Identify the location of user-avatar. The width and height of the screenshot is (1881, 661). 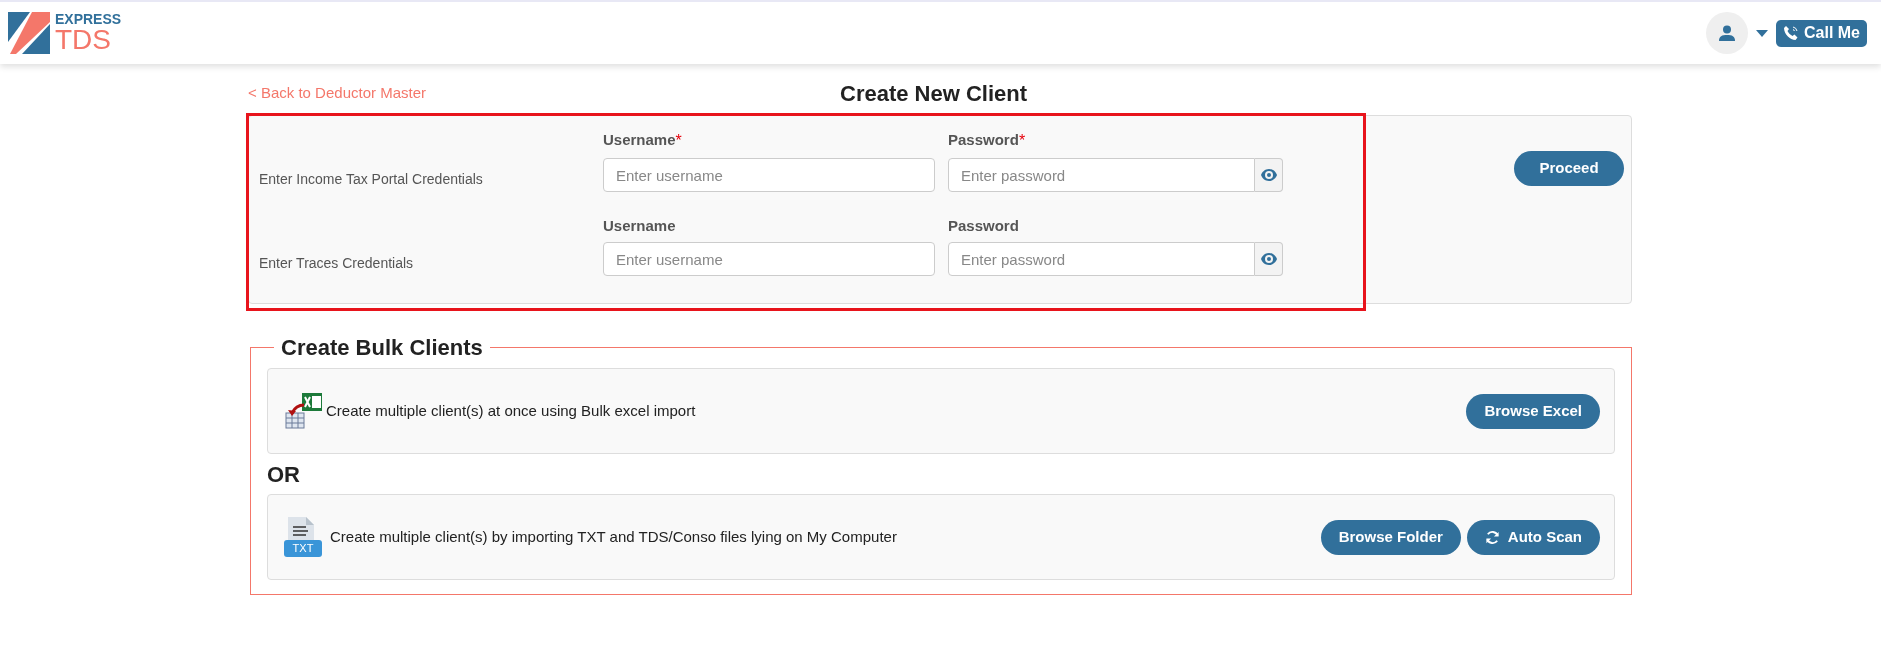
(1727, 33).